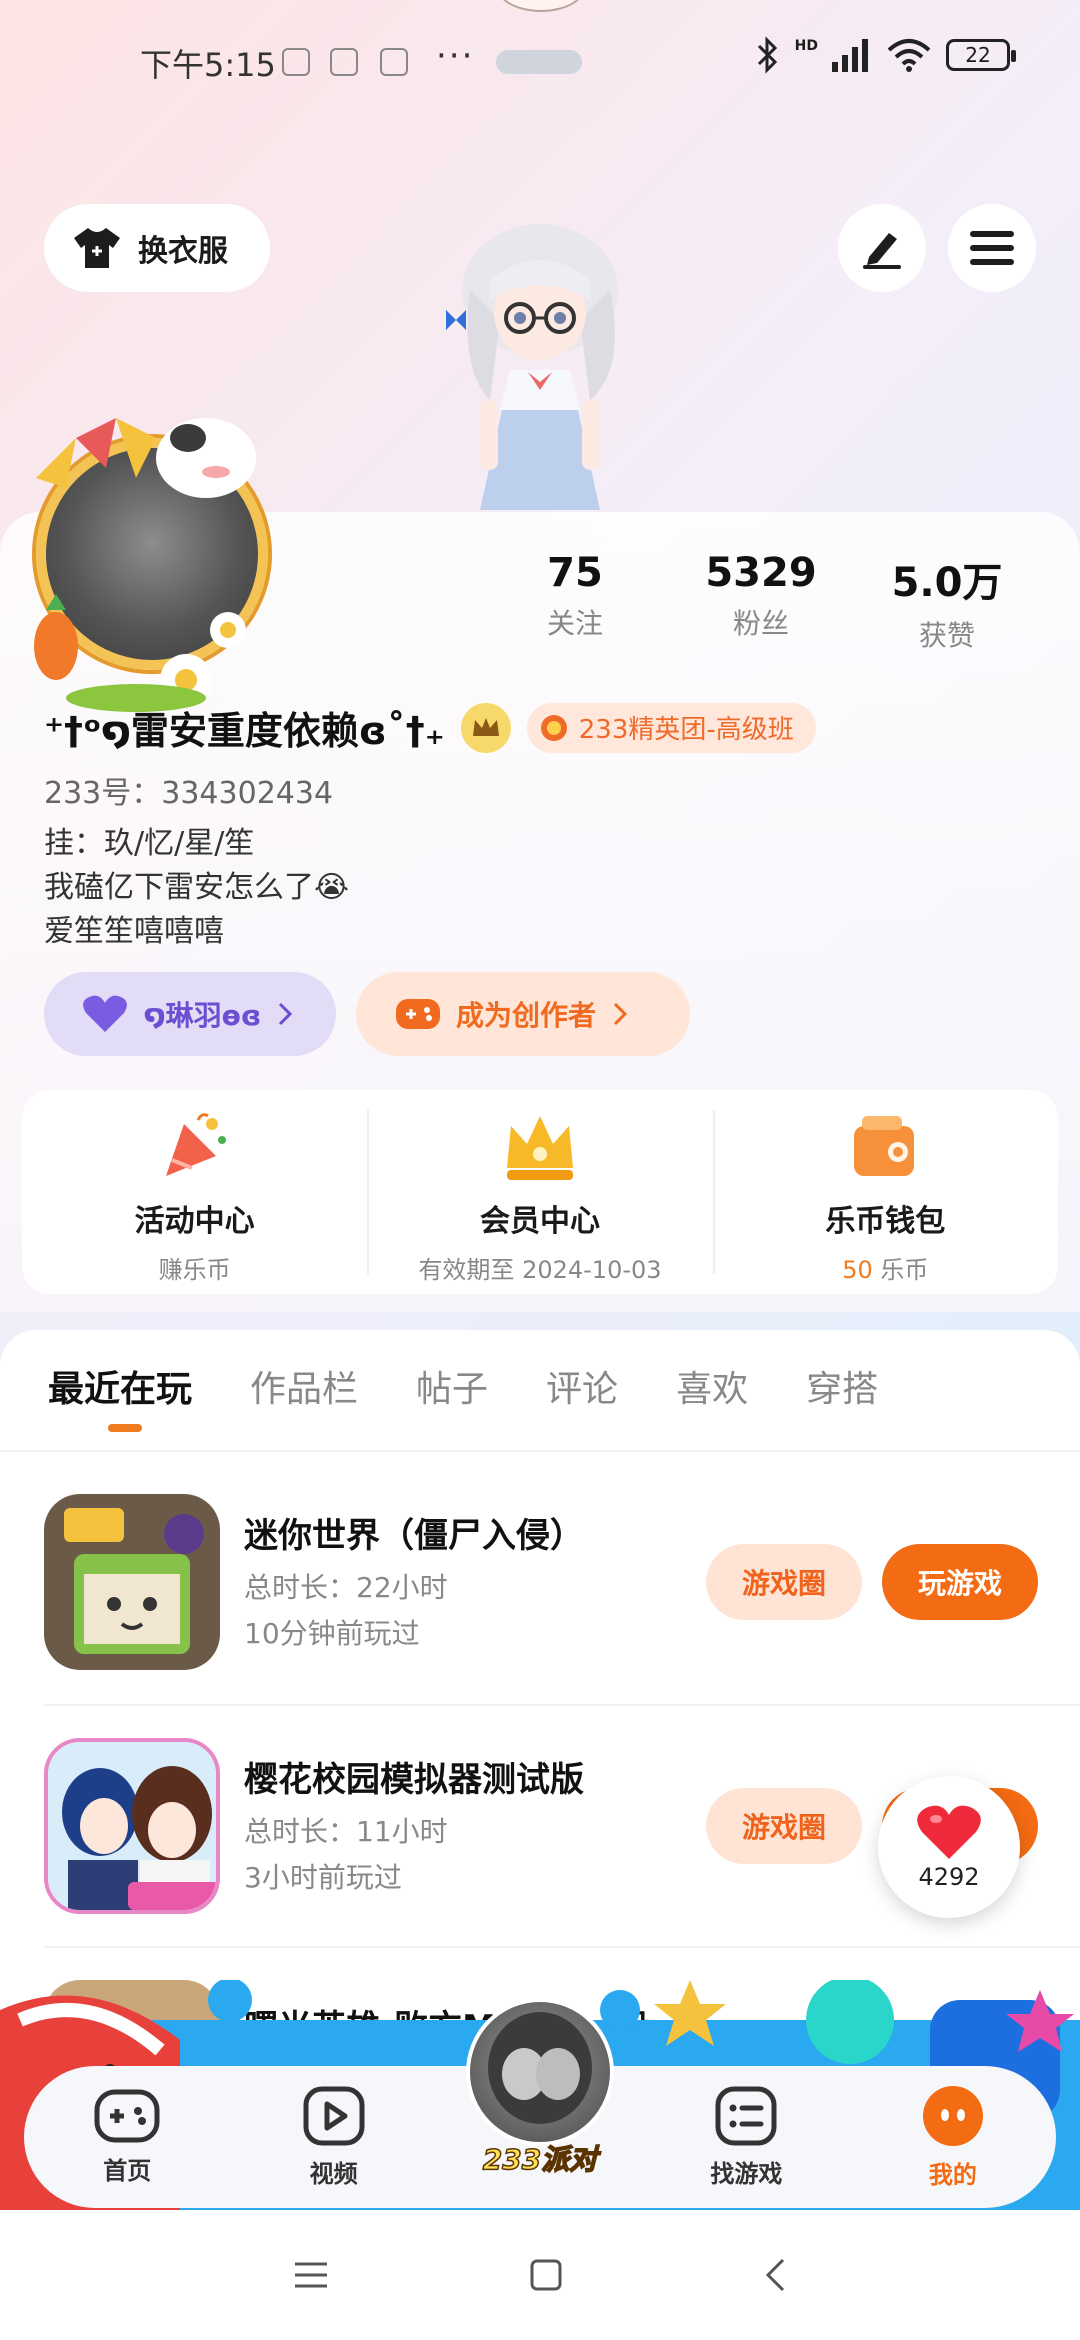 Image resolution: width=1080 pixels, height=2340 pixels. What do you see at coordinates (760, 623) in the screenshot?
I see `stat-label: 粉丝` at bounding box center [760, 623].